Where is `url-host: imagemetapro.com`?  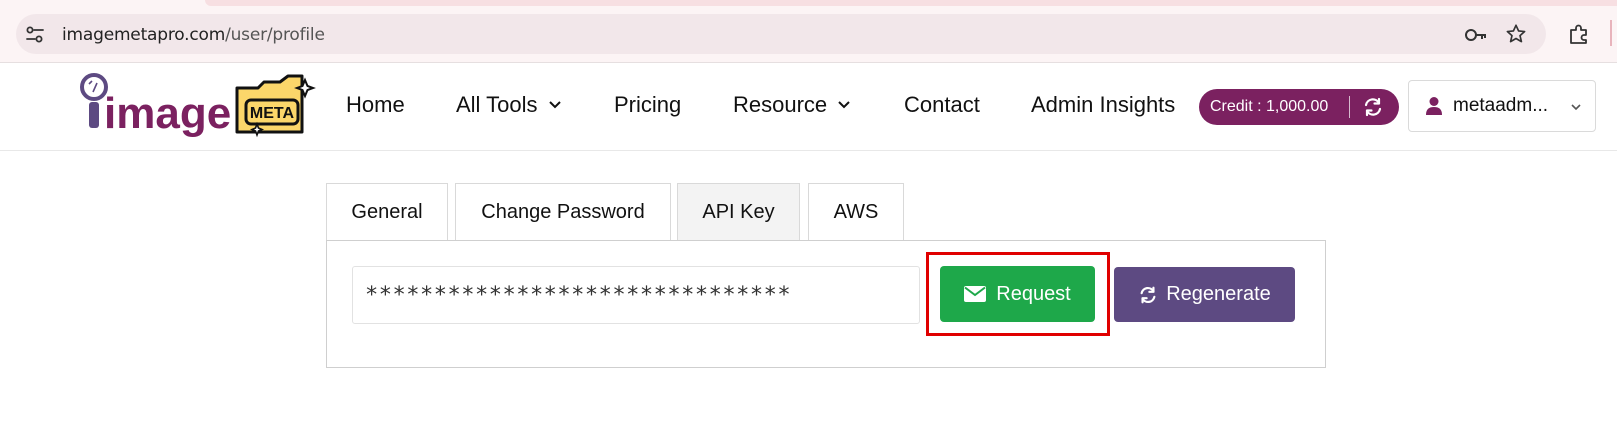 url-host: imagemetapro.com is located at coordinates (144, 35).